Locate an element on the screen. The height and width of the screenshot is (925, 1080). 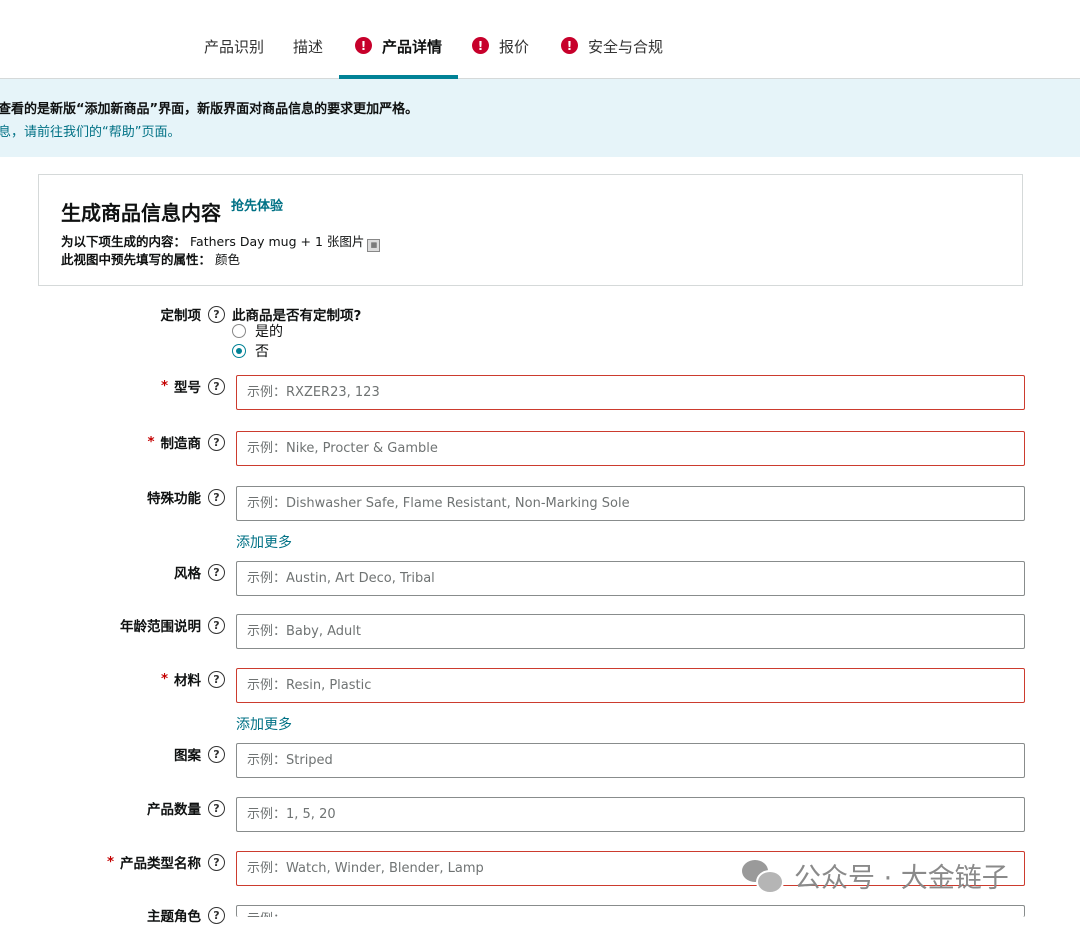
quantity-input: 示例：1, 5, 20 is located at coordinates (630, 814).